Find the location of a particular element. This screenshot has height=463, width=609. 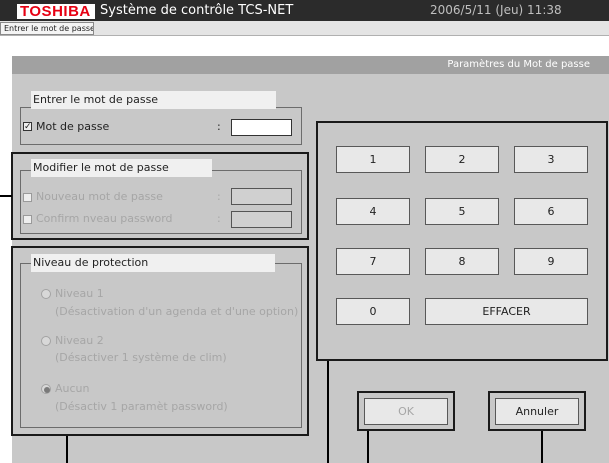

none-title: Aucun is located at coordinates (72, 388).